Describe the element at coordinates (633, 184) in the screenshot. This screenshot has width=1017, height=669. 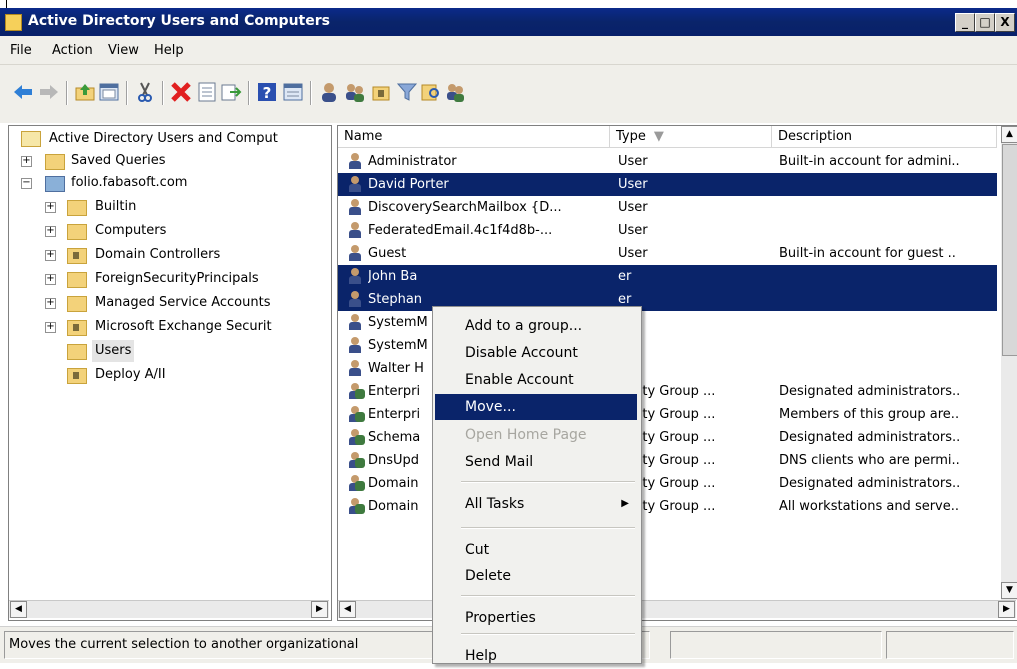
I see `cell-type: User` at that location.